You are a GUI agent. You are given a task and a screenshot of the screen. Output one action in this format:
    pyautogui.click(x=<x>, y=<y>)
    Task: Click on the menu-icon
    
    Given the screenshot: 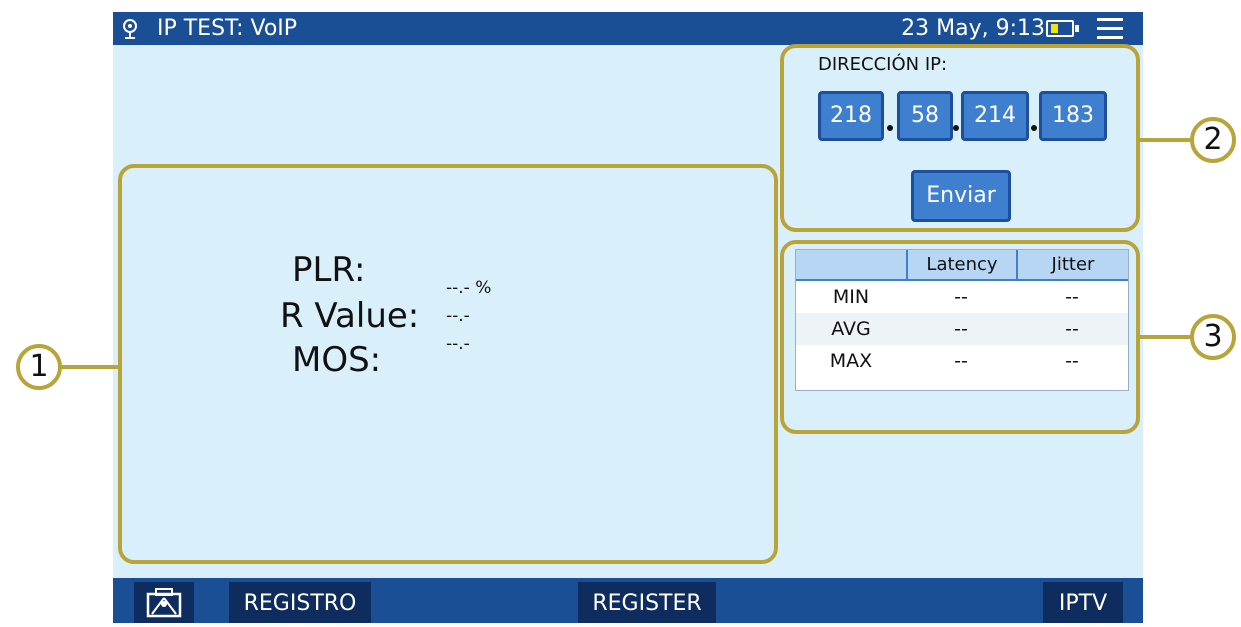 What is the action you would take?
    pyautogui.click(x=1110, y=29)
    